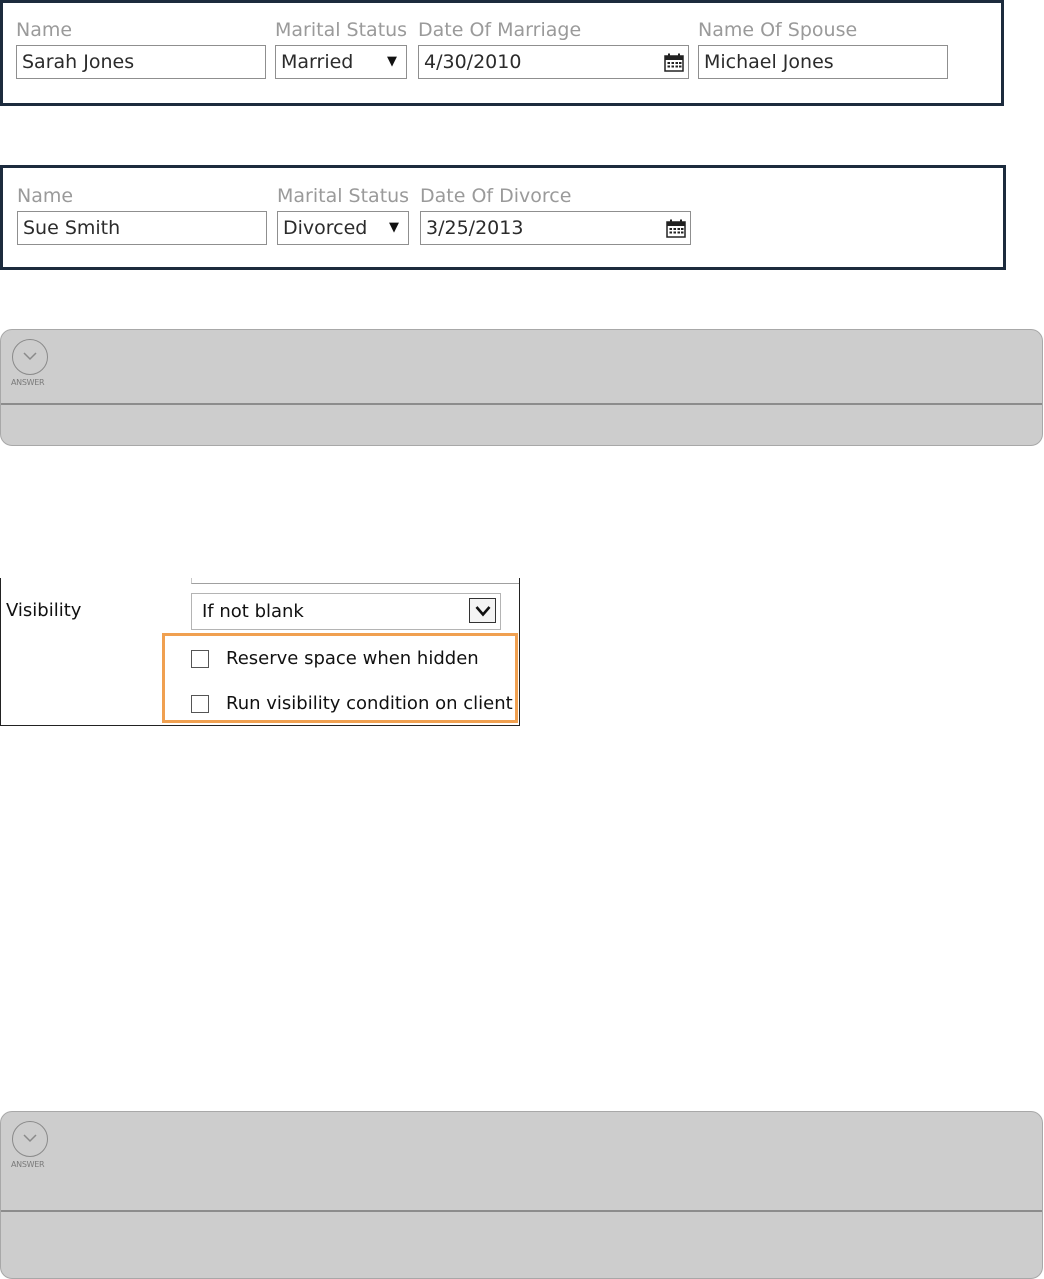  What do you see at coordinates (253, 611) in the screenshot?
I see `visibility-select-value: If not blank` at bounding box center [253, 611].